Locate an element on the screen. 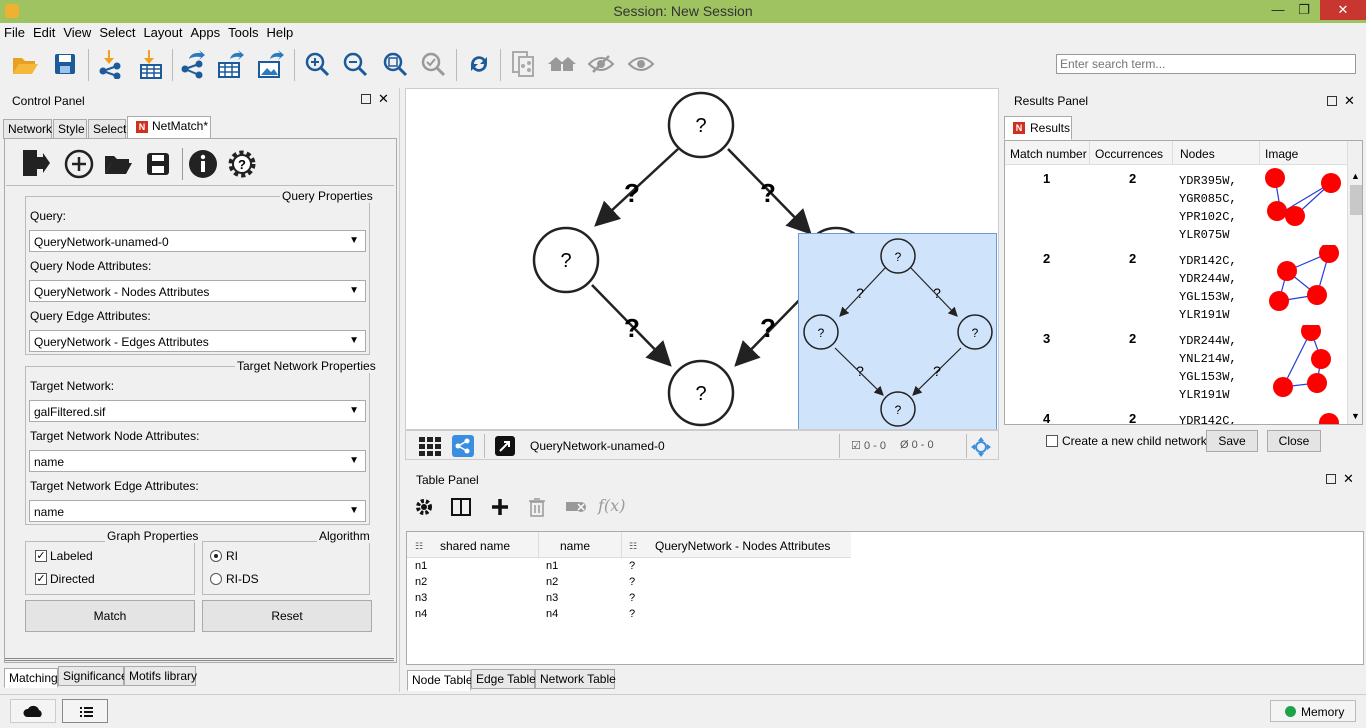  close-window-button: ✕ is located at coordinates (1343, 10).